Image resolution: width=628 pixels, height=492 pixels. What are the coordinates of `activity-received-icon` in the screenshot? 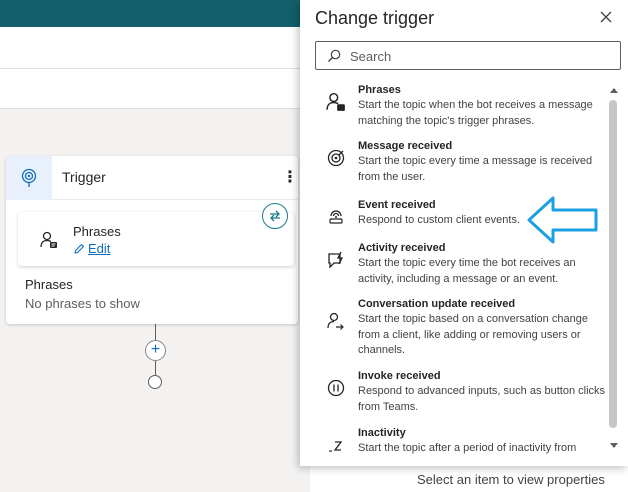 It's located at (336, 260).